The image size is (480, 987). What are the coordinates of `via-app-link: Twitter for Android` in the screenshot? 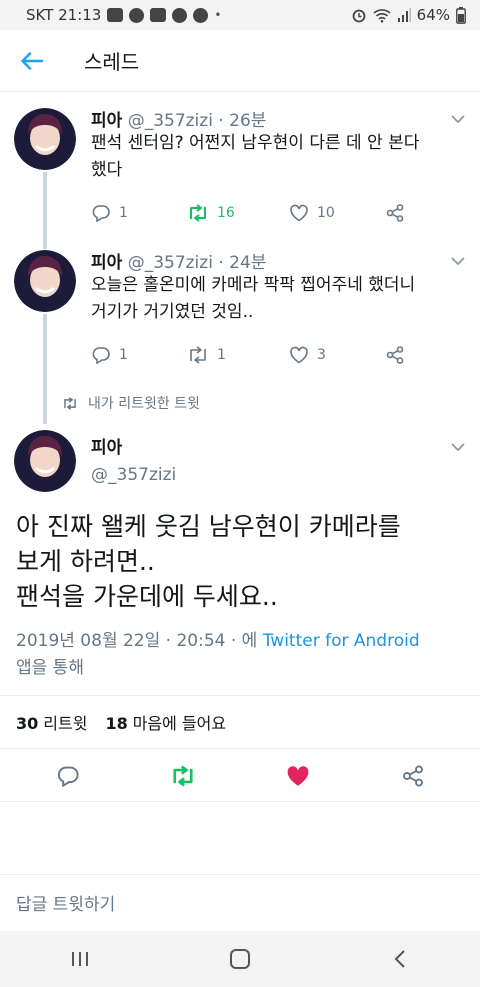 It's located at (341, 641).